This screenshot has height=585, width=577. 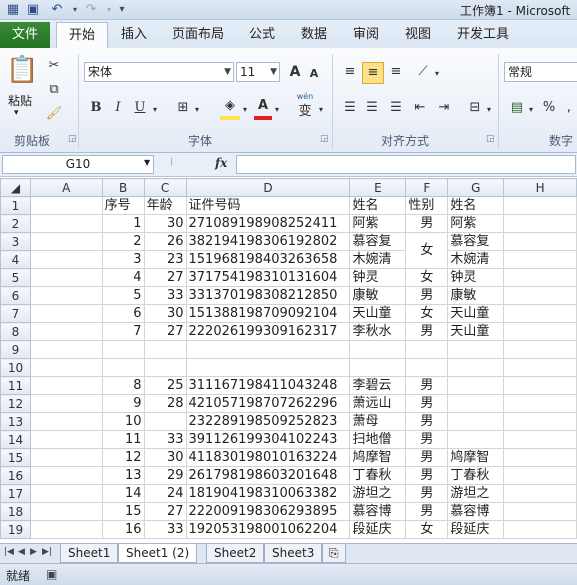 I want to click on last-sheet-icon: ▶|, so click(x=47, y=552).